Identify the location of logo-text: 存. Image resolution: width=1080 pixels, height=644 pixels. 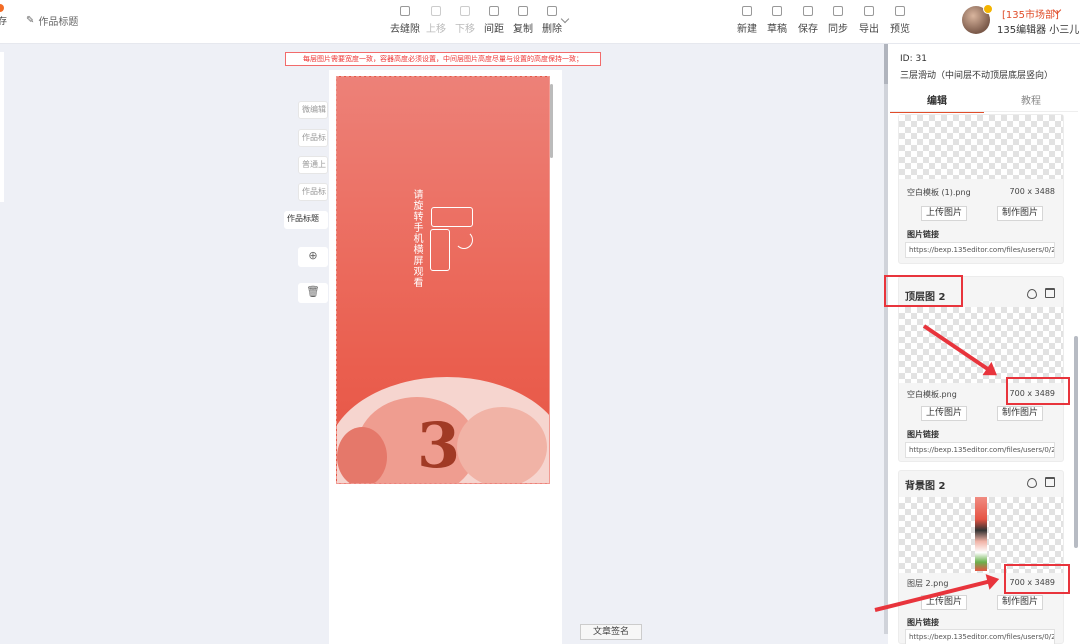
(4, 22).